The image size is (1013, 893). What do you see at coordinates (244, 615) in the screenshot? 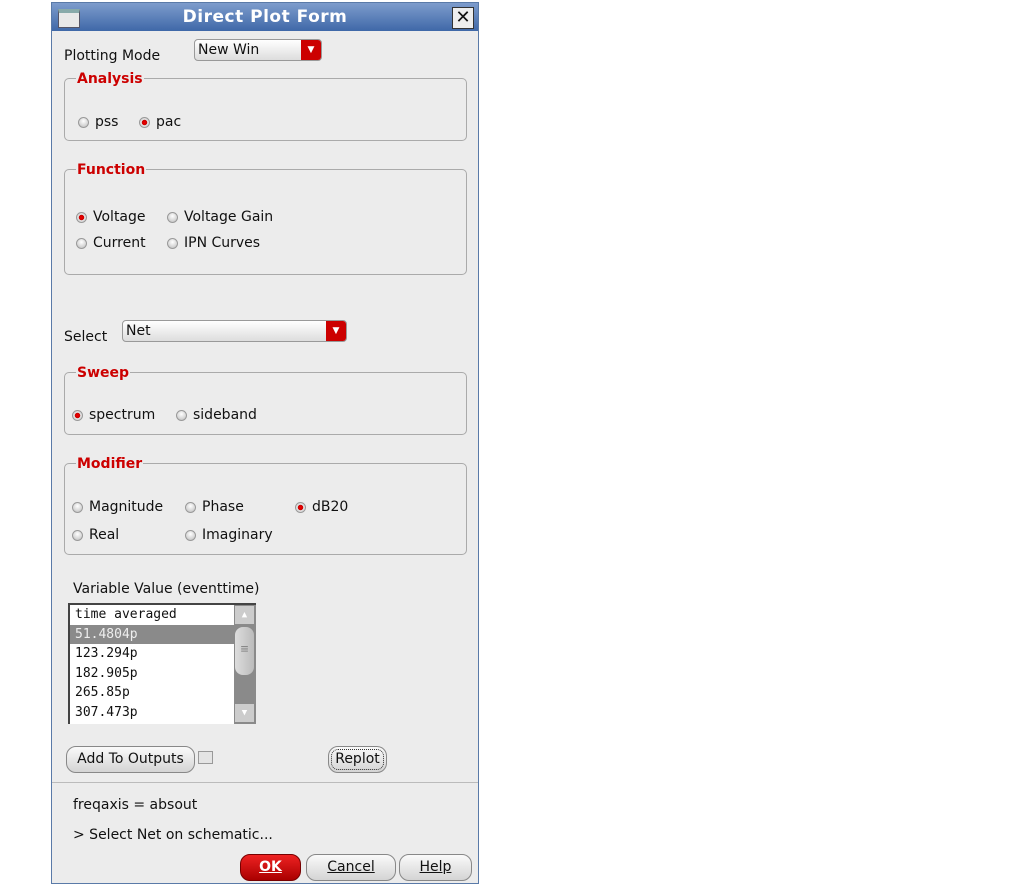
I see `scroll-up-icon: ▲` at bounding box center [244, 615].